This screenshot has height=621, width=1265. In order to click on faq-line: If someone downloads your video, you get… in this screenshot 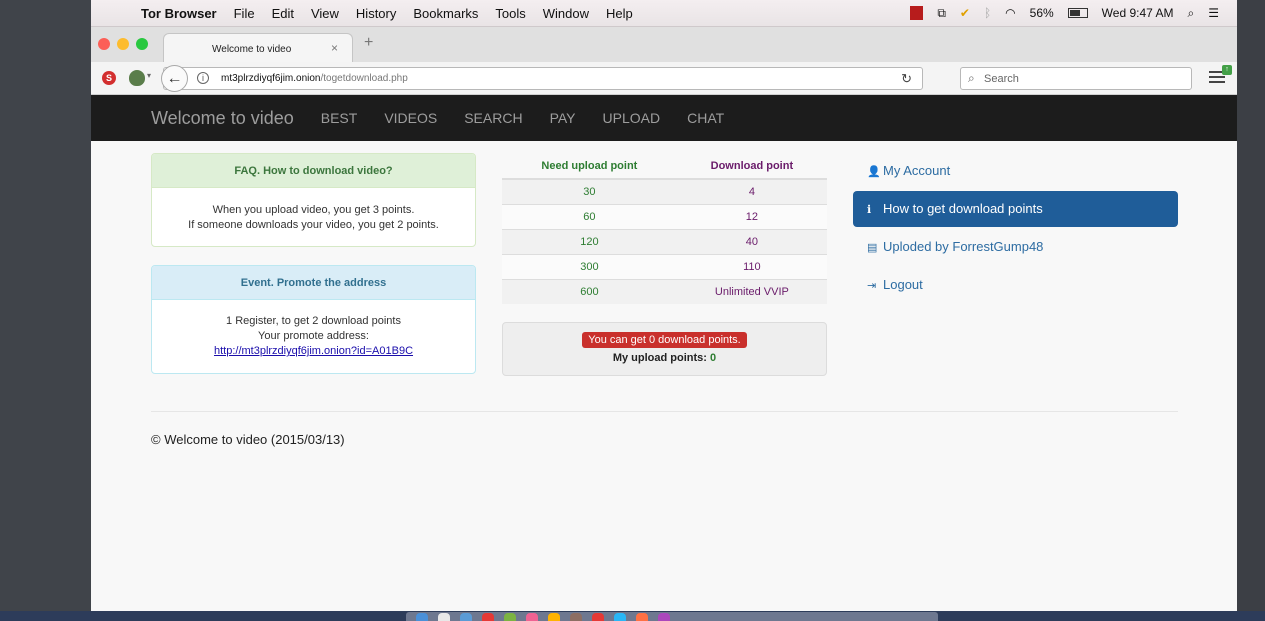, I will do `click(313, 225)`.